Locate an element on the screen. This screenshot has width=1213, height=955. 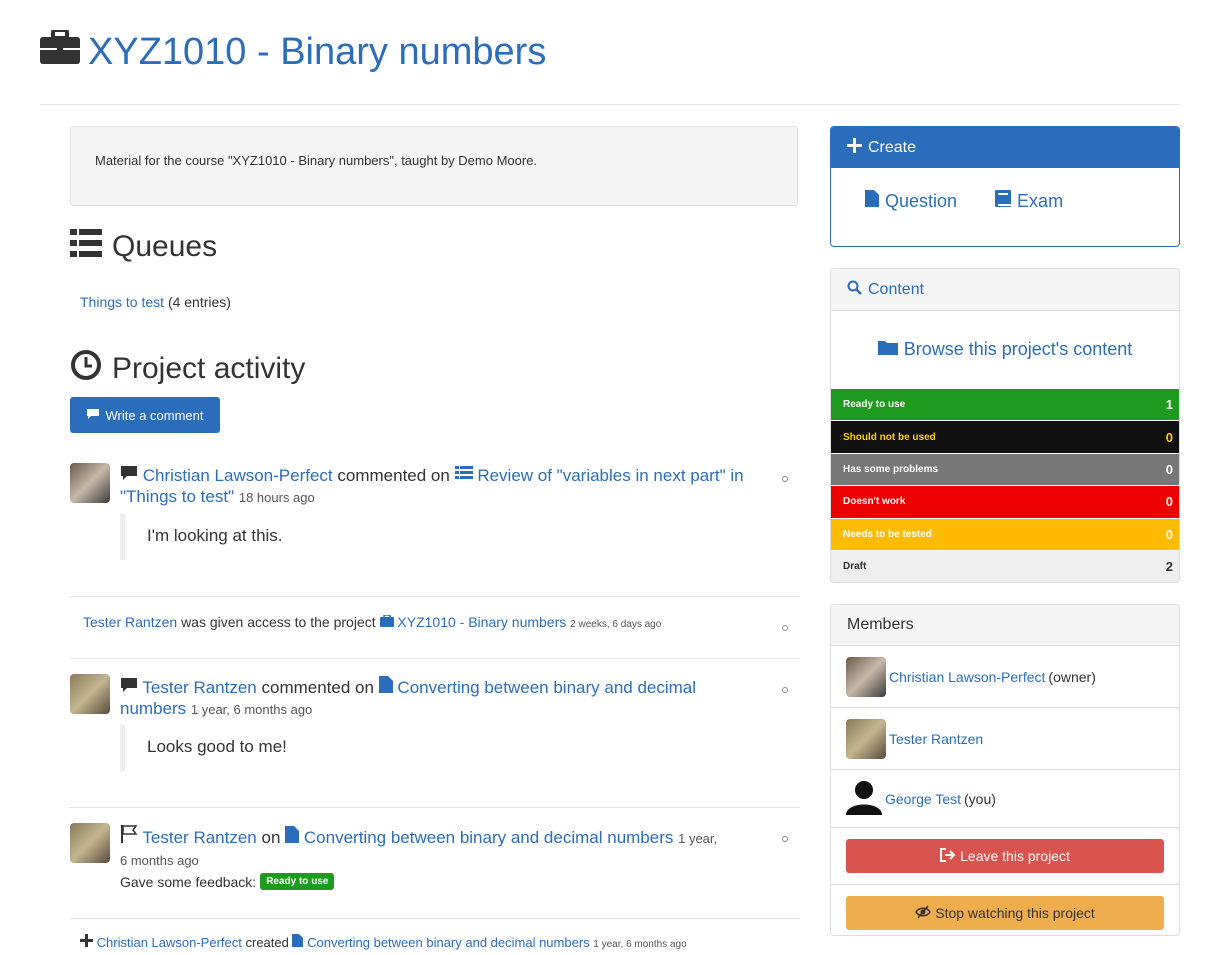
timestamp: 1 year, 6 months ago is located at coordinates (251, 709).